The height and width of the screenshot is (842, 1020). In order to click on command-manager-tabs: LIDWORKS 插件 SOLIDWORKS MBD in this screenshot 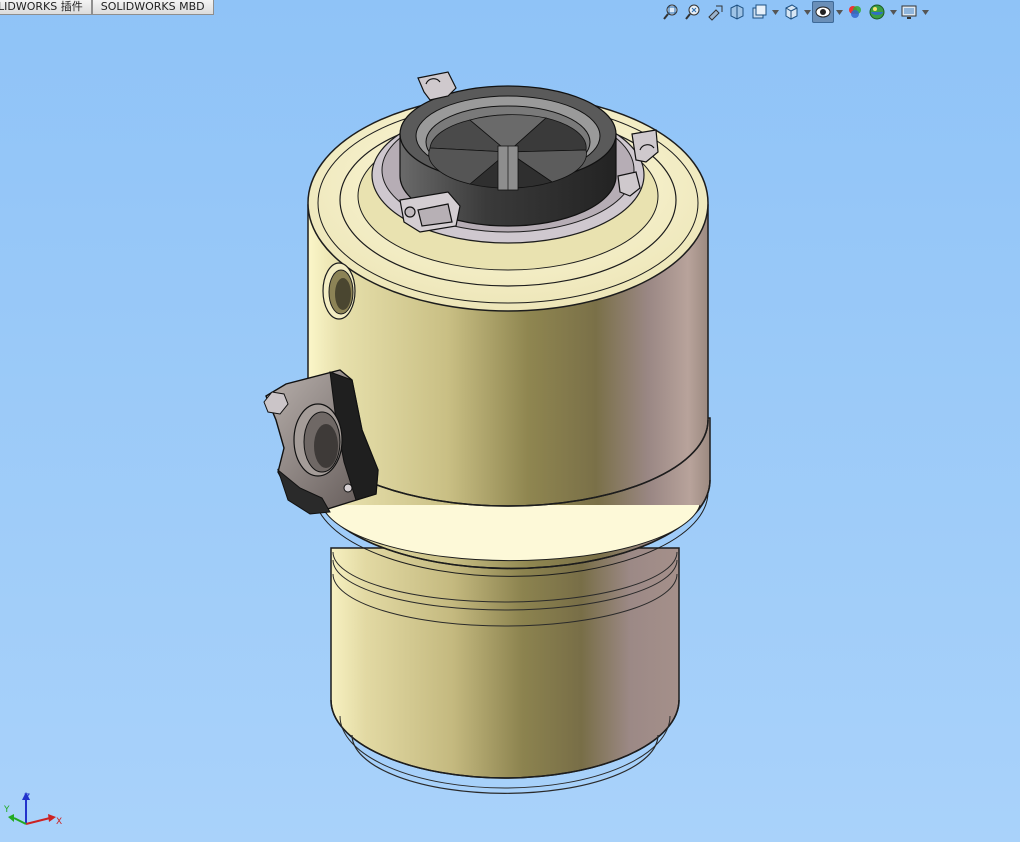, I will do `click(107, 7)`.